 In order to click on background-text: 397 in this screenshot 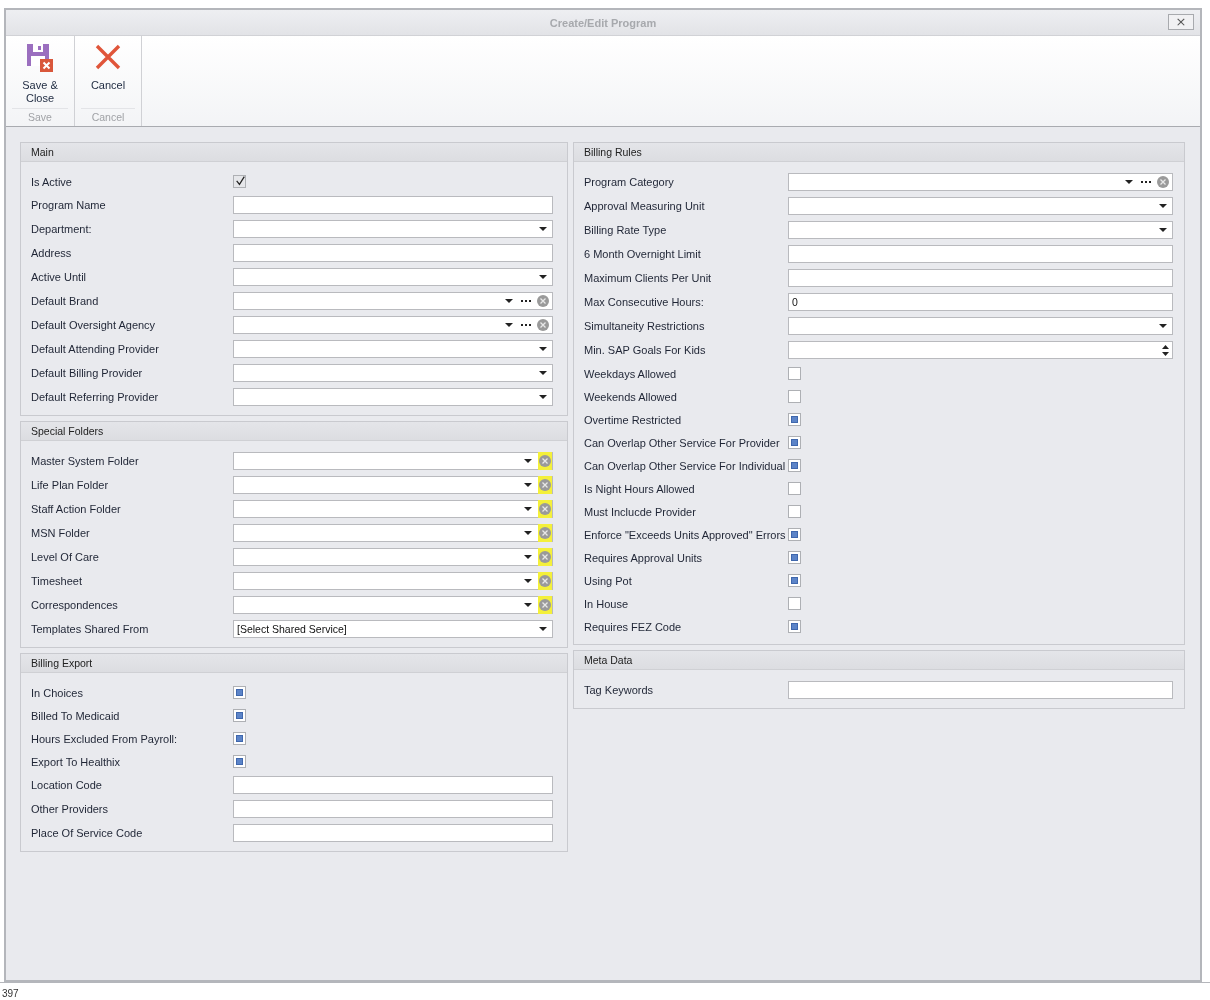, I will do `click(10, 992)`.